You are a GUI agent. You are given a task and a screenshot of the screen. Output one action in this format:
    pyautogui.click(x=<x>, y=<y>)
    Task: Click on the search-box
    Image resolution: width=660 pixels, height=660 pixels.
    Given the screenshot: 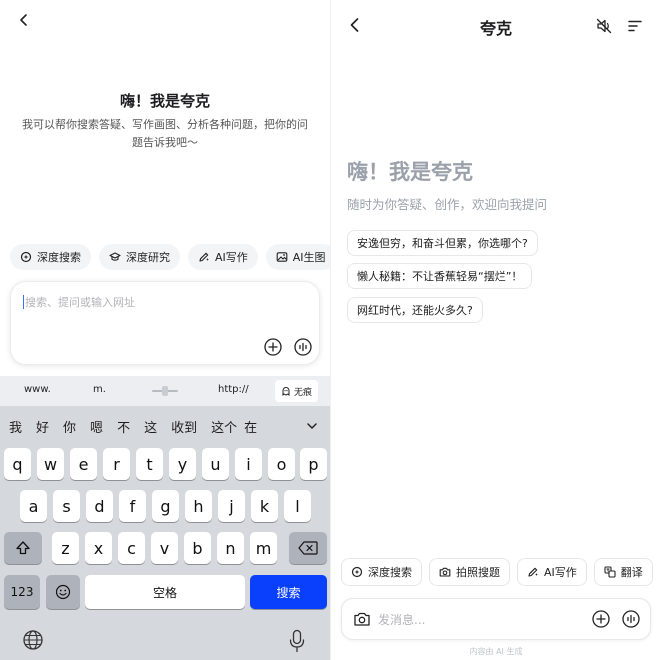 What is the action you would take?
    pyautogui.click(x=165, y=323)
    